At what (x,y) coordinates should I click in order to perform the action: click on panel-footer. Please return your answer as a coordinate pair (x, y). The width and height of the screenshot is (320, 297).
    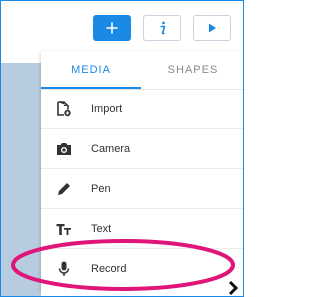
    Looking at the image, I should click on (142, 287).